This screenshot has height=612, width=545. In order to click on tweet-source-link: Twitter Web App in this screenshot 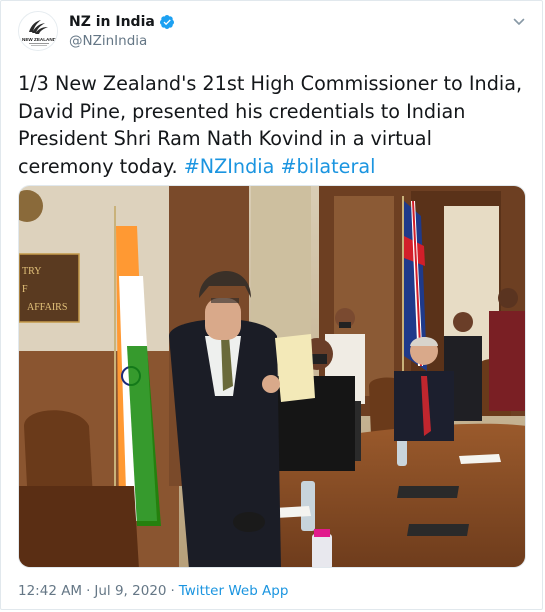, I will do `click(234, 591)`.